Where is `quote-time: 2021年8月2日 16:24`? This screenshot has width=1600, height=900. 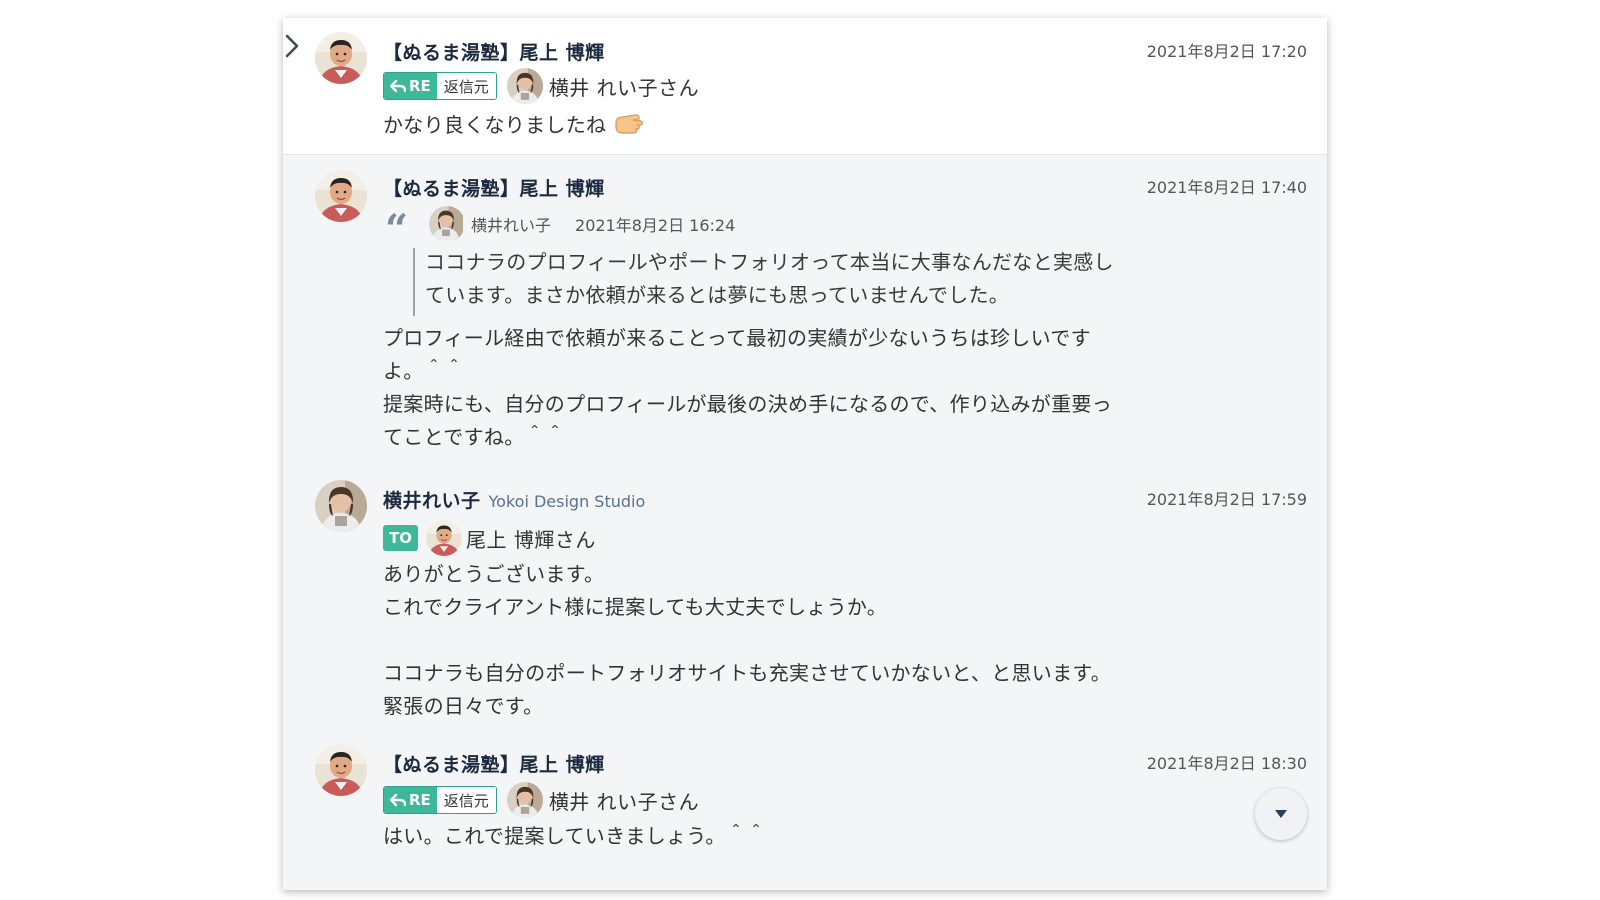
quote-time: 2021年8月2日 16:24 is located at coordinates (655, 225).